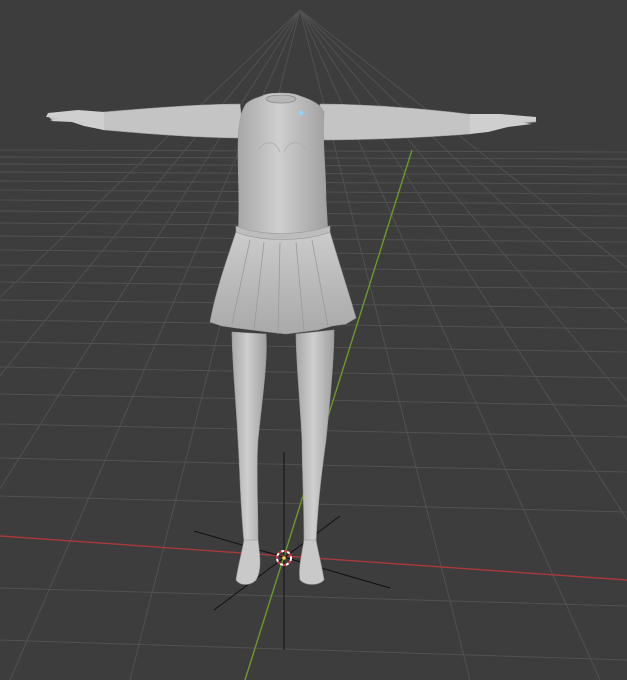  Describe the element at coordinates (283, 283) in the screenshot. I see `skirt` at that location.